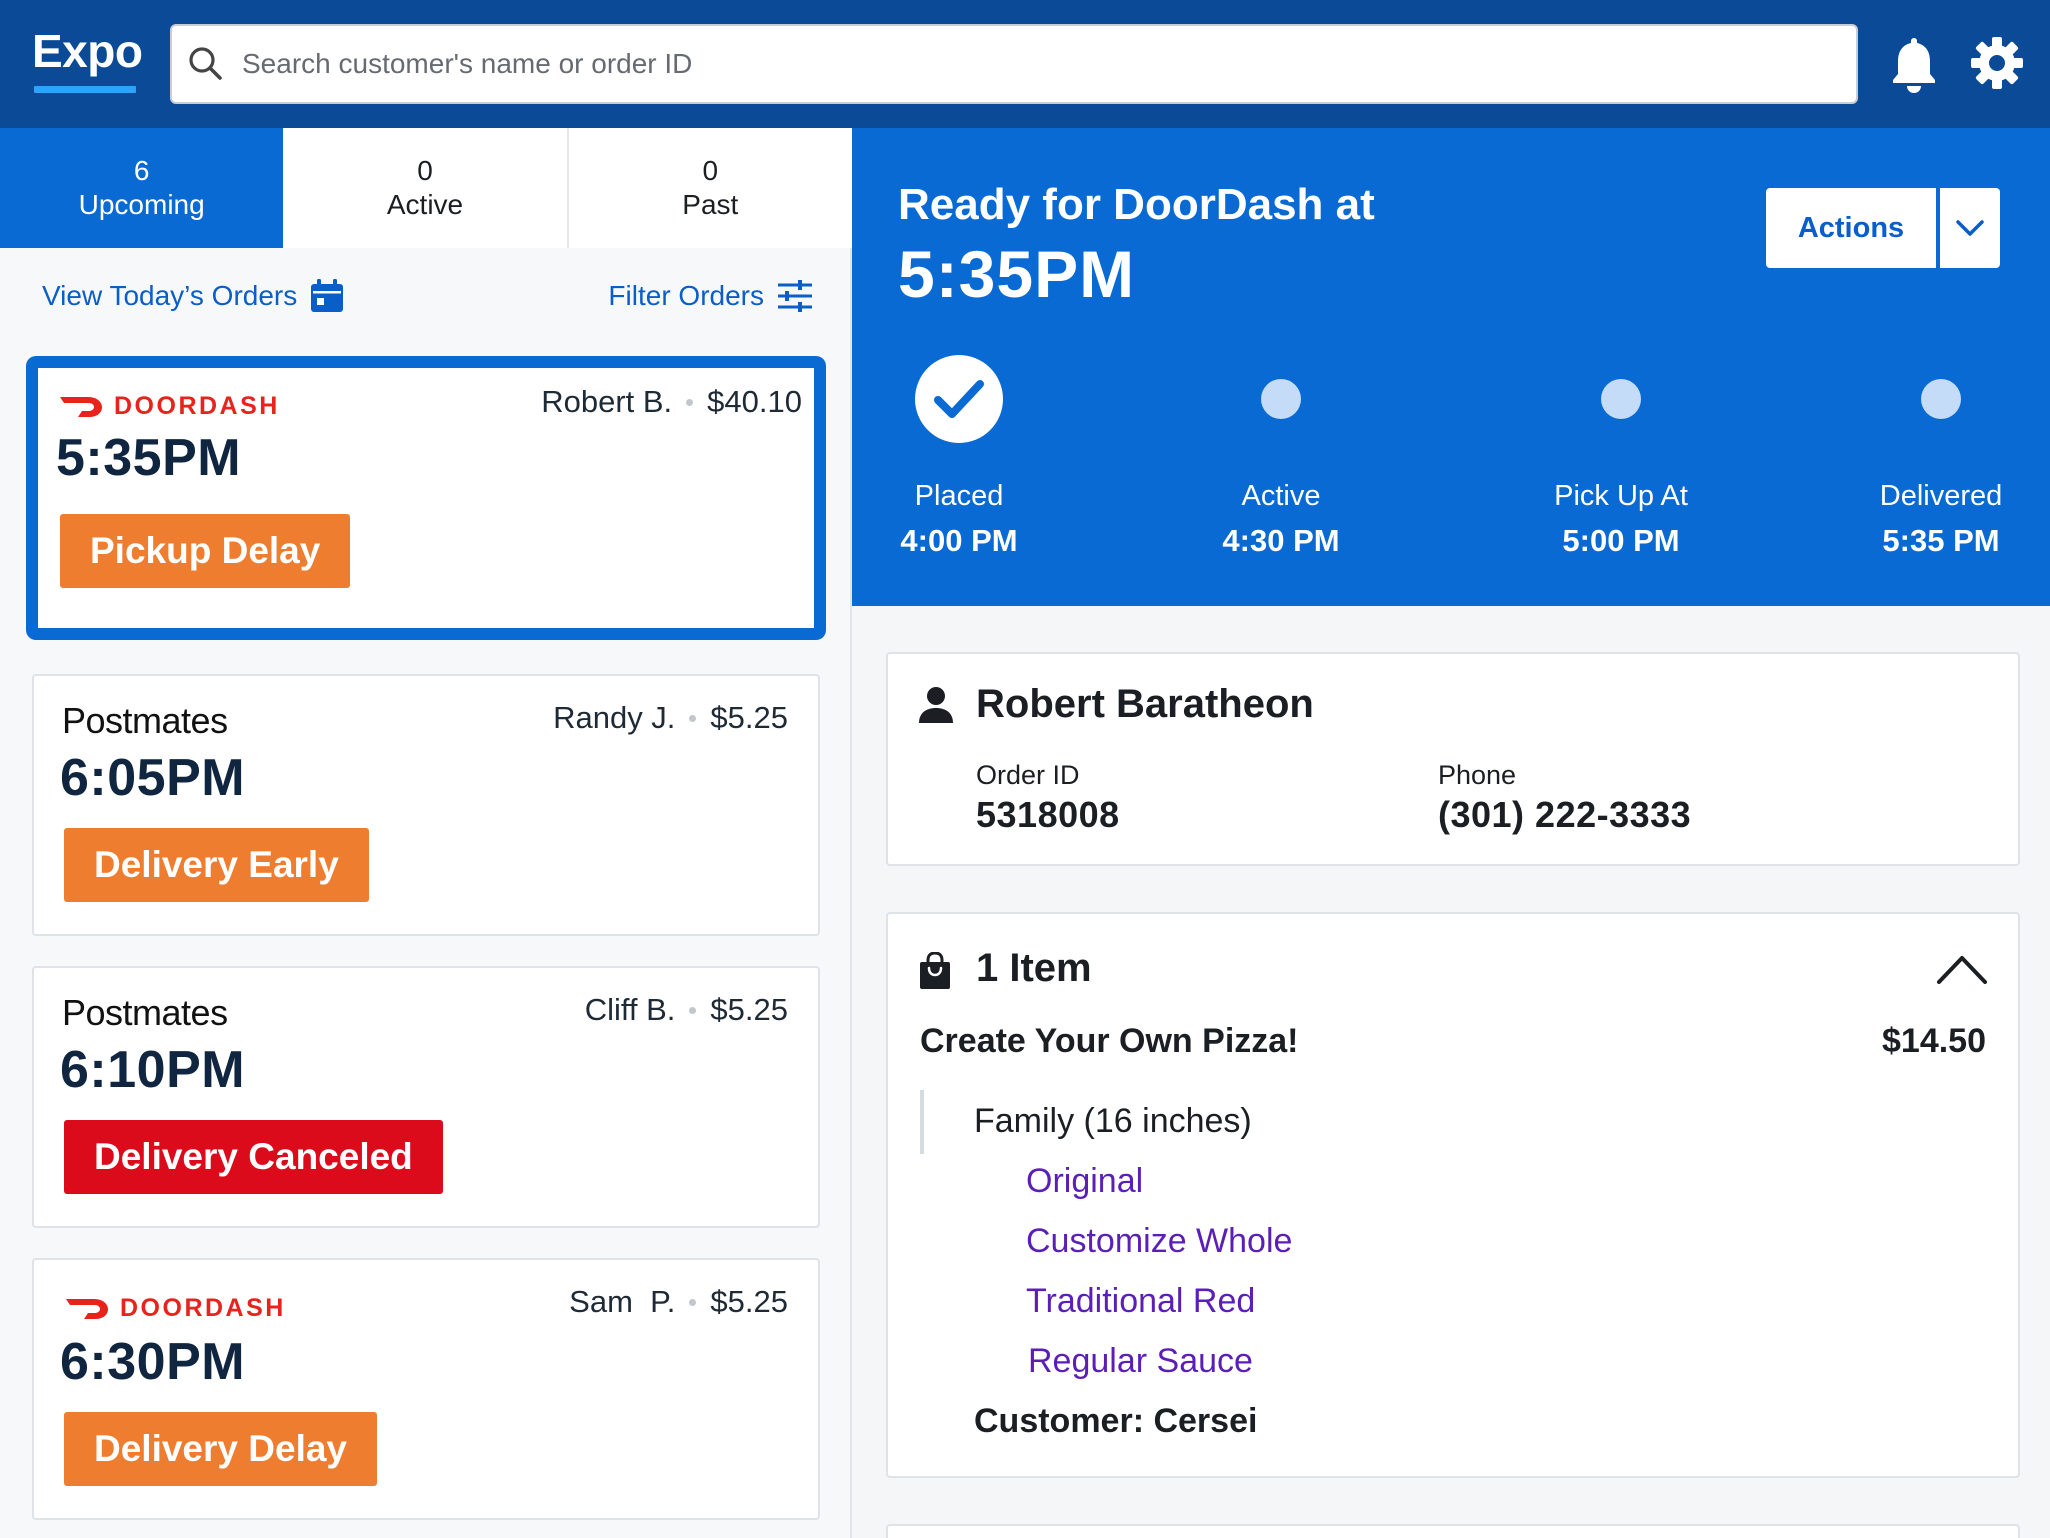 The width and height of the screenshot is (2050, 1538). What do you see at coordinates (935, 970) in the screenshot?
I see `shopping-bag-icon` at bounding box center [935, 970].